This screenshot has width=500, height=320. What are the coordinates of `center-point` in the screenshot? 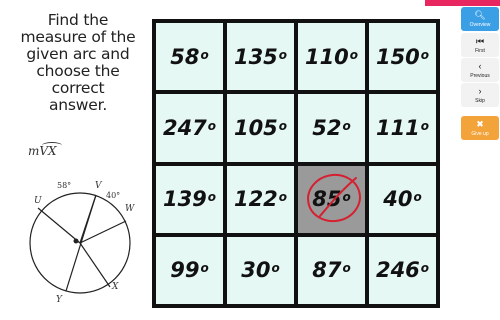 It's located at (76, 241).